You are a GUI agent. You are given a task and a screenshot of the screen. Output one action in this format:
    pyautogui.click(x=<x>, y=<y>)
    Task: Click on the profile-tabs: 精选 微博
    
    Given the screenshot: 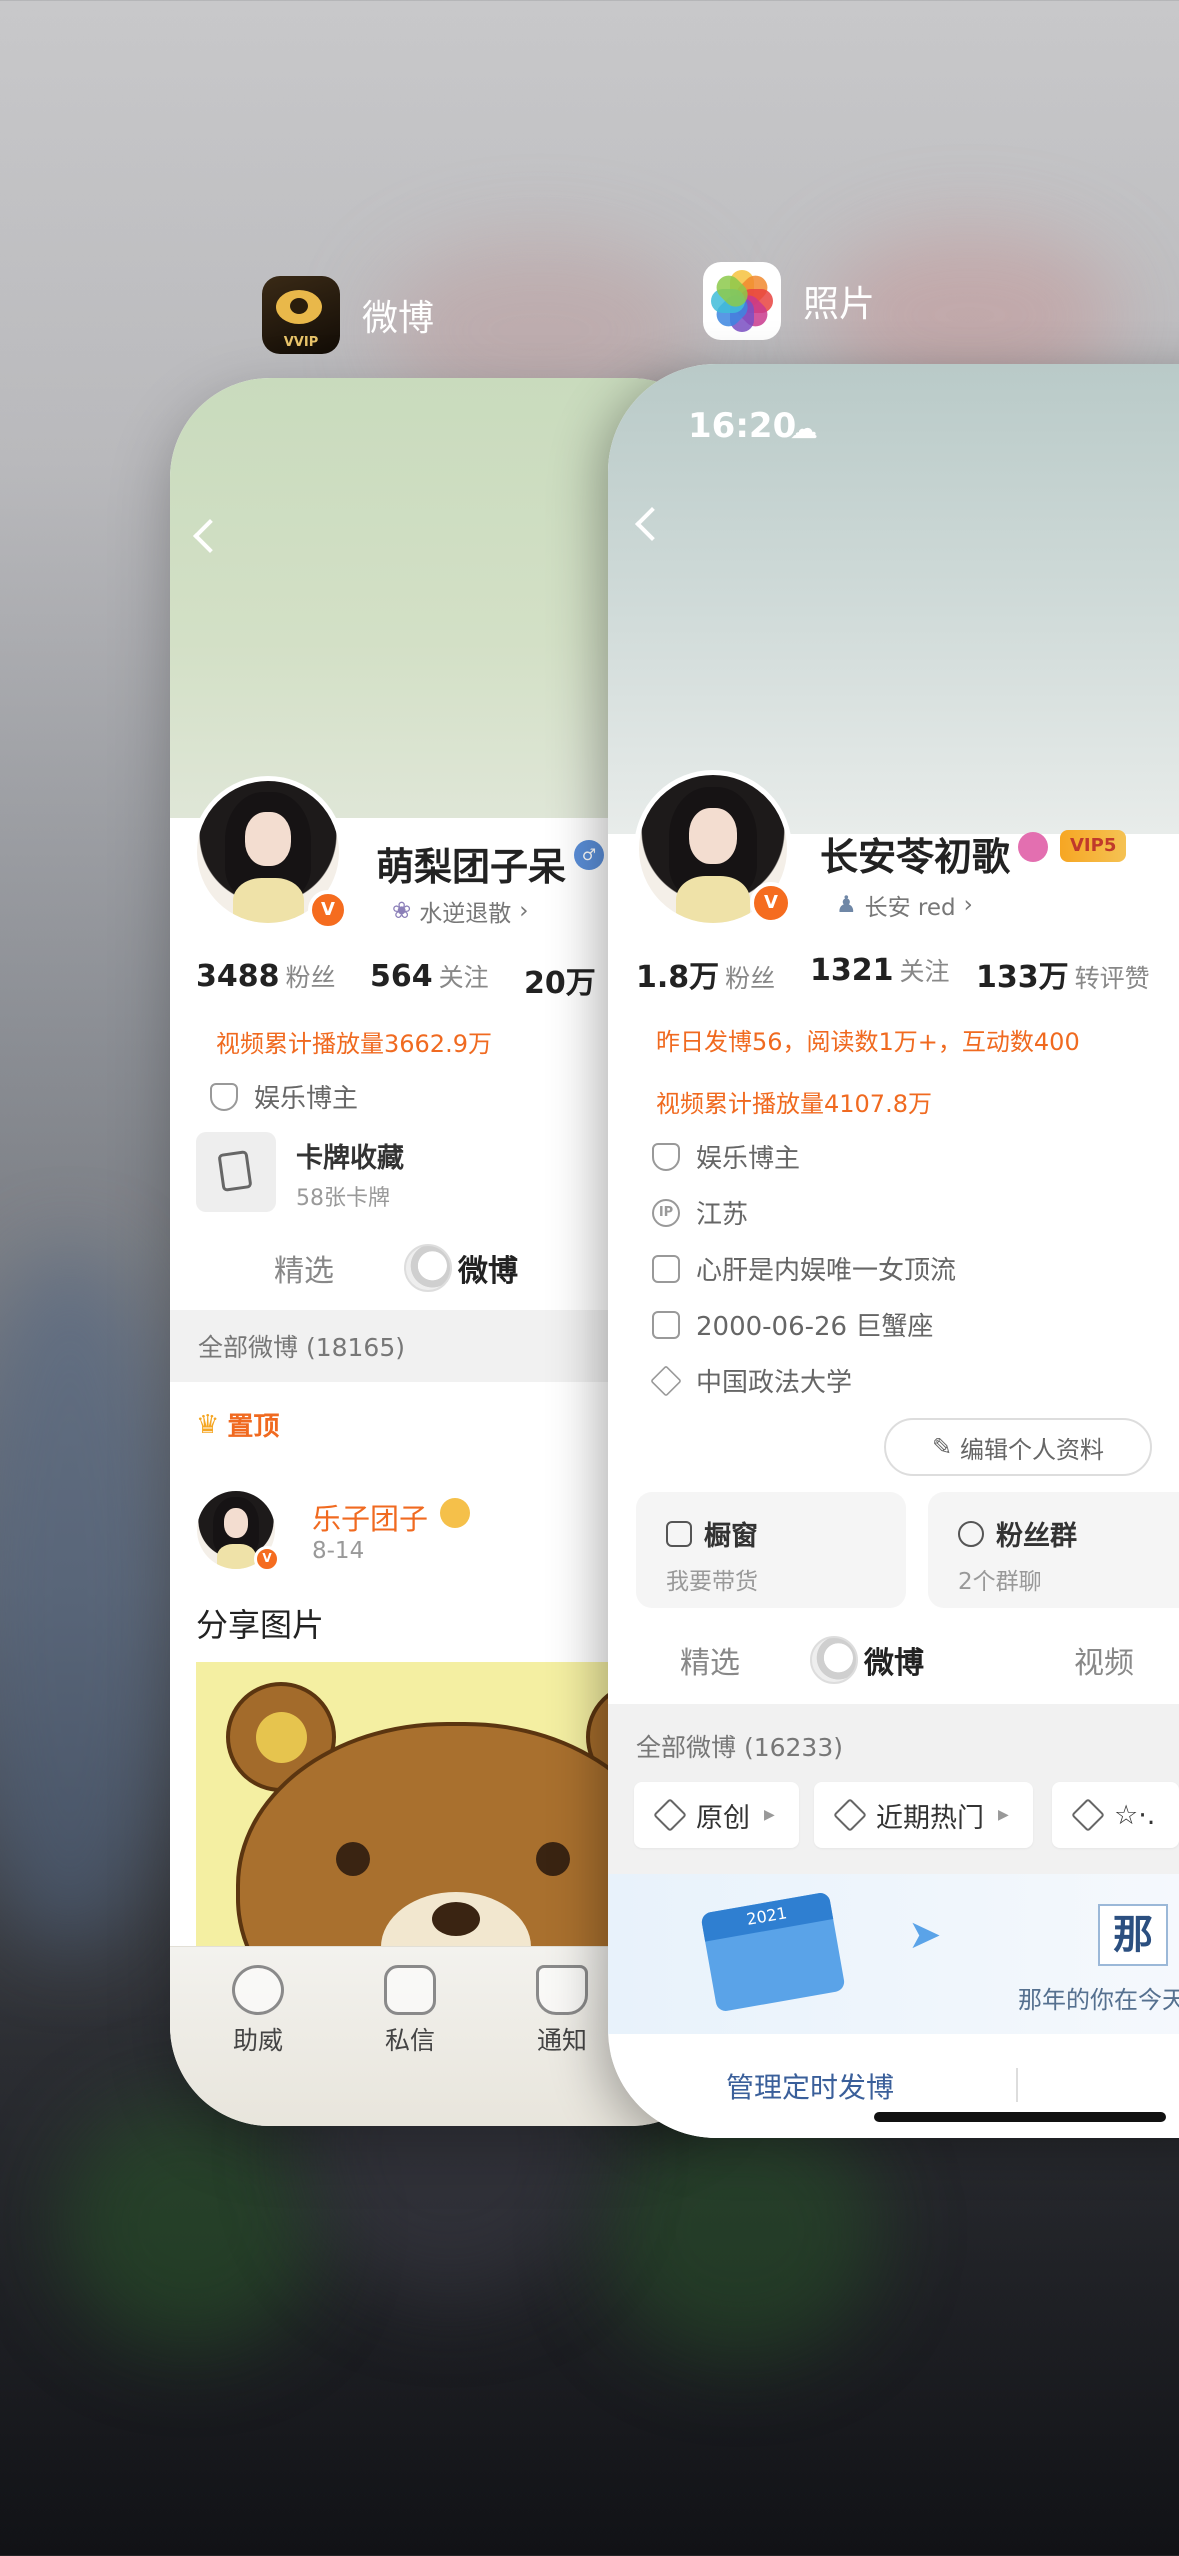 What is the action you would take?
    pyautogui.click(x=396, y=1268)
    